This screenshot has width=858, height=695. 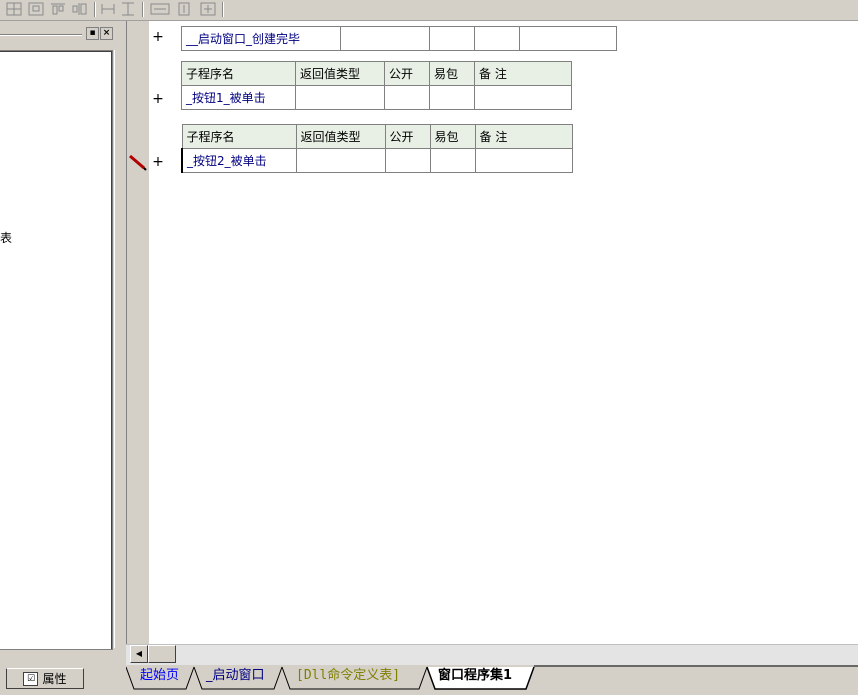 I want to click on align-top-icon, so click(x=58, y=9).